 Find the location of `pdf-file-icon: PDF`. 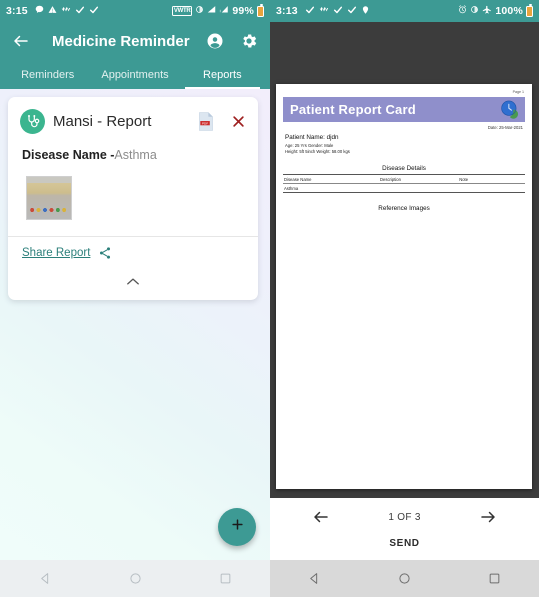

pdf-file-icon: PDF is located at coordinates (206, 121).